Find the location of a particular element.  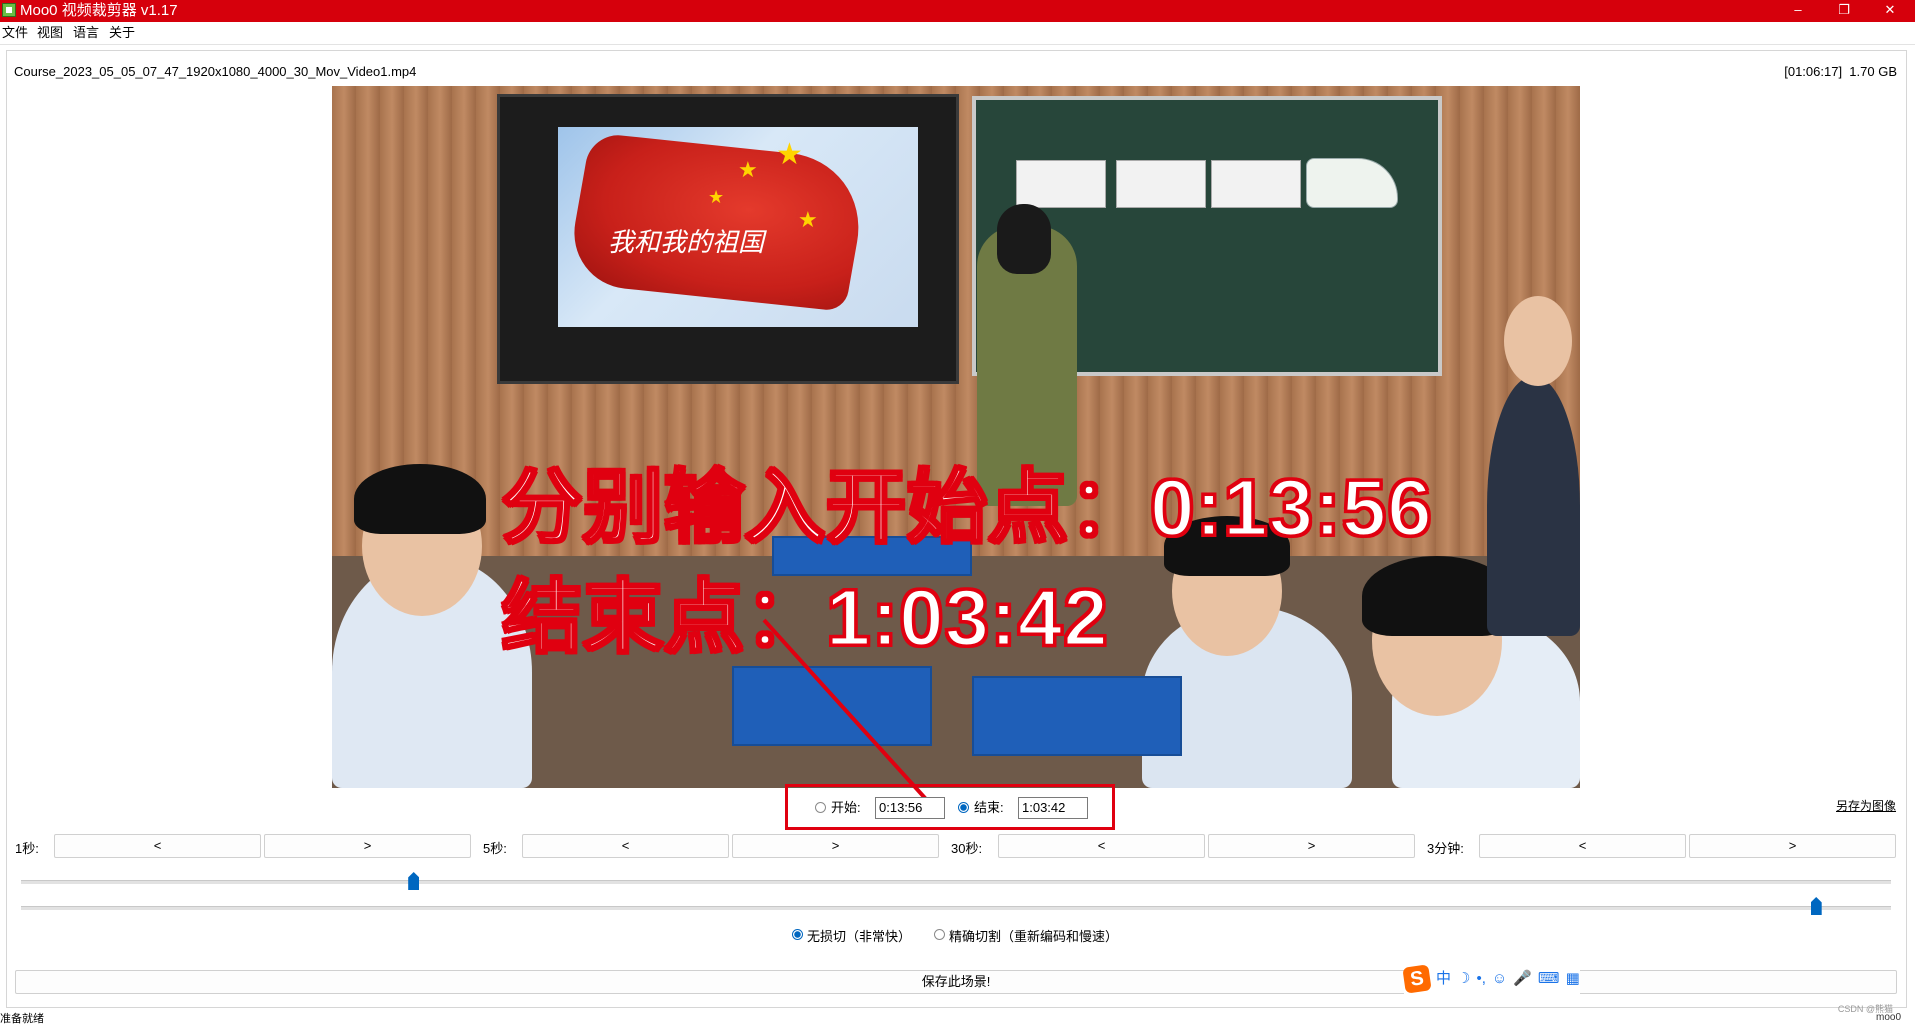

precise-radio is located at coordinates (939, 934).